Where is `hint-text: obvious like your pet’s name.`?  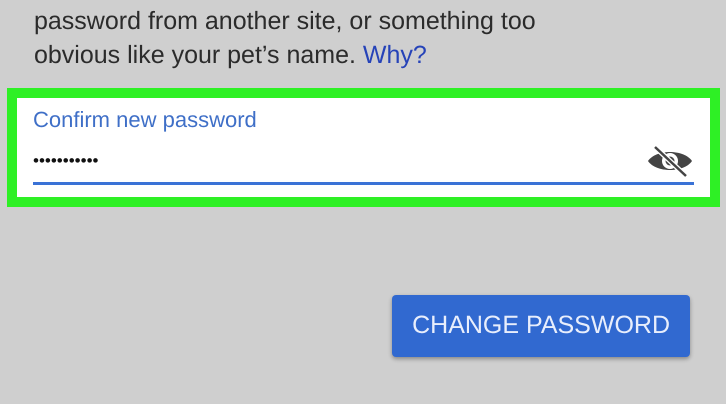
hint-text: obvious like your pet’s name. is located at coordinates (195, 55).